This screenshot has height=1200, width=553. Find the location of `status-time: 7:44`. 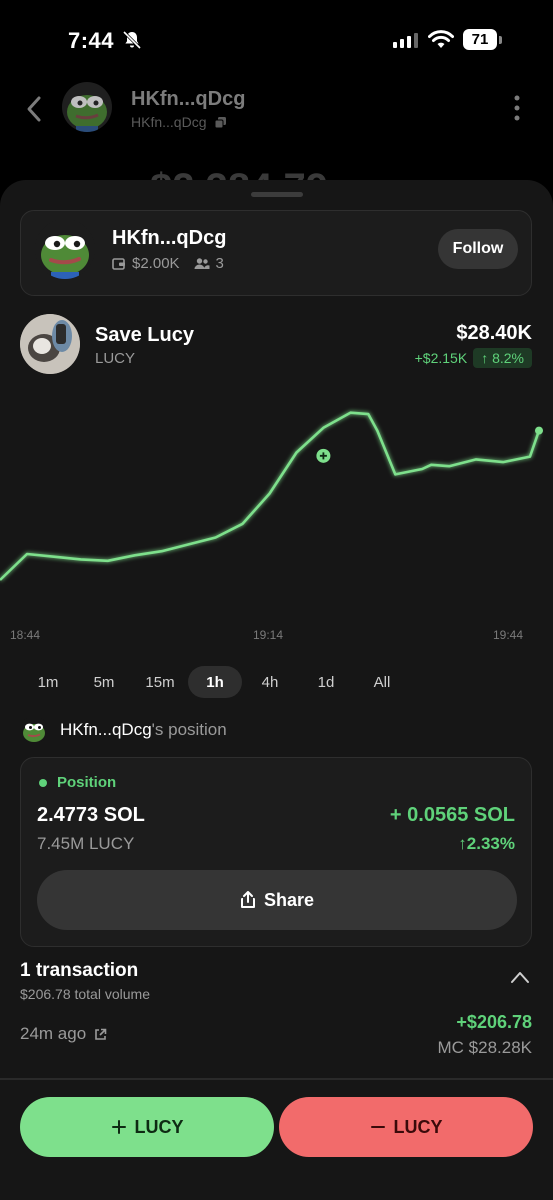

status-time: 7:44 is located at coordinates (91, 40).